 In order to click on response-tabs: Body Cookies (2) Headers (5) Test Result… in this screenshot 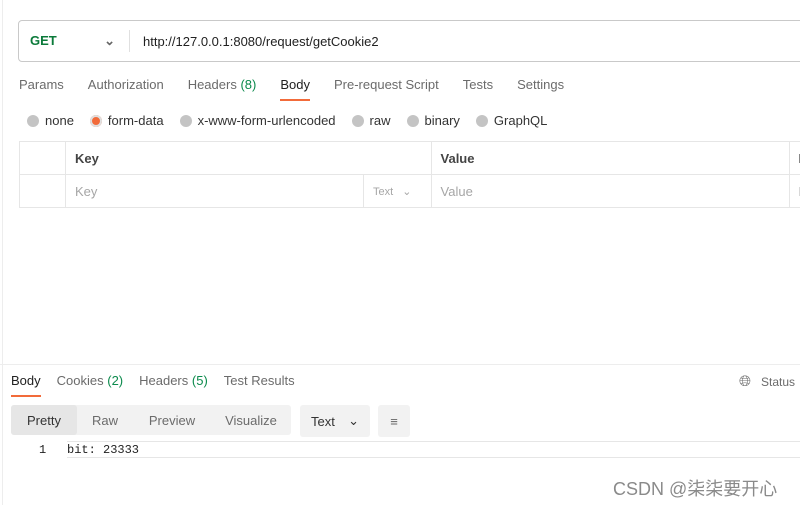, I will do `click(153, 385)`.